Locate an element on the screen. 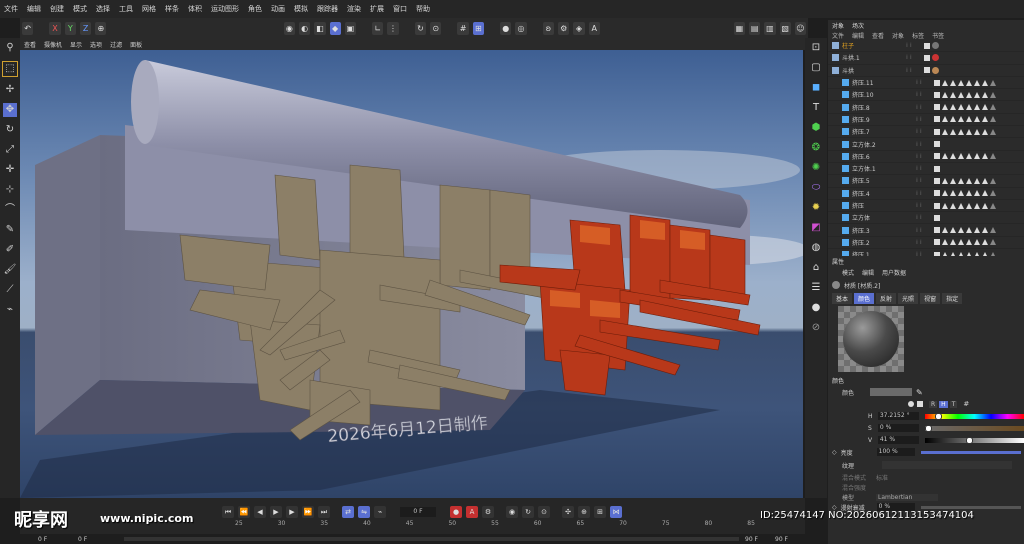 This screenshot has height=544, width=1024. menu-item: 体积 is located at coordinates (195, 9).